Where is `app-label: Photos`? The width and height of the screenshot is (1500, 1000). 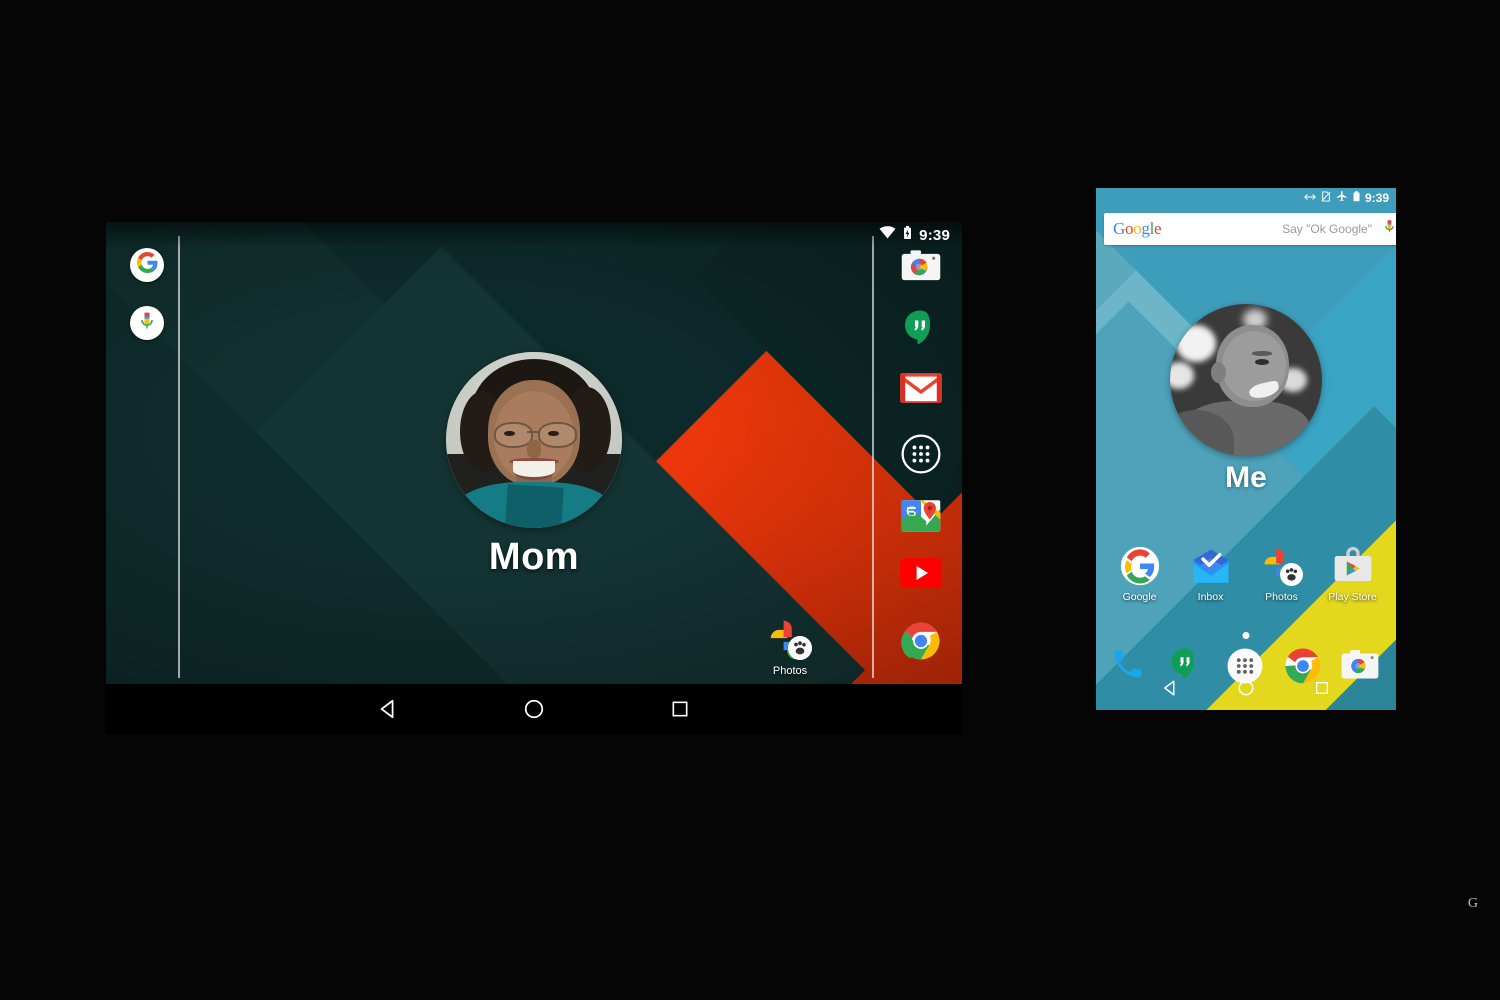
app-label: Photos is located at coordinates (1281, 597).